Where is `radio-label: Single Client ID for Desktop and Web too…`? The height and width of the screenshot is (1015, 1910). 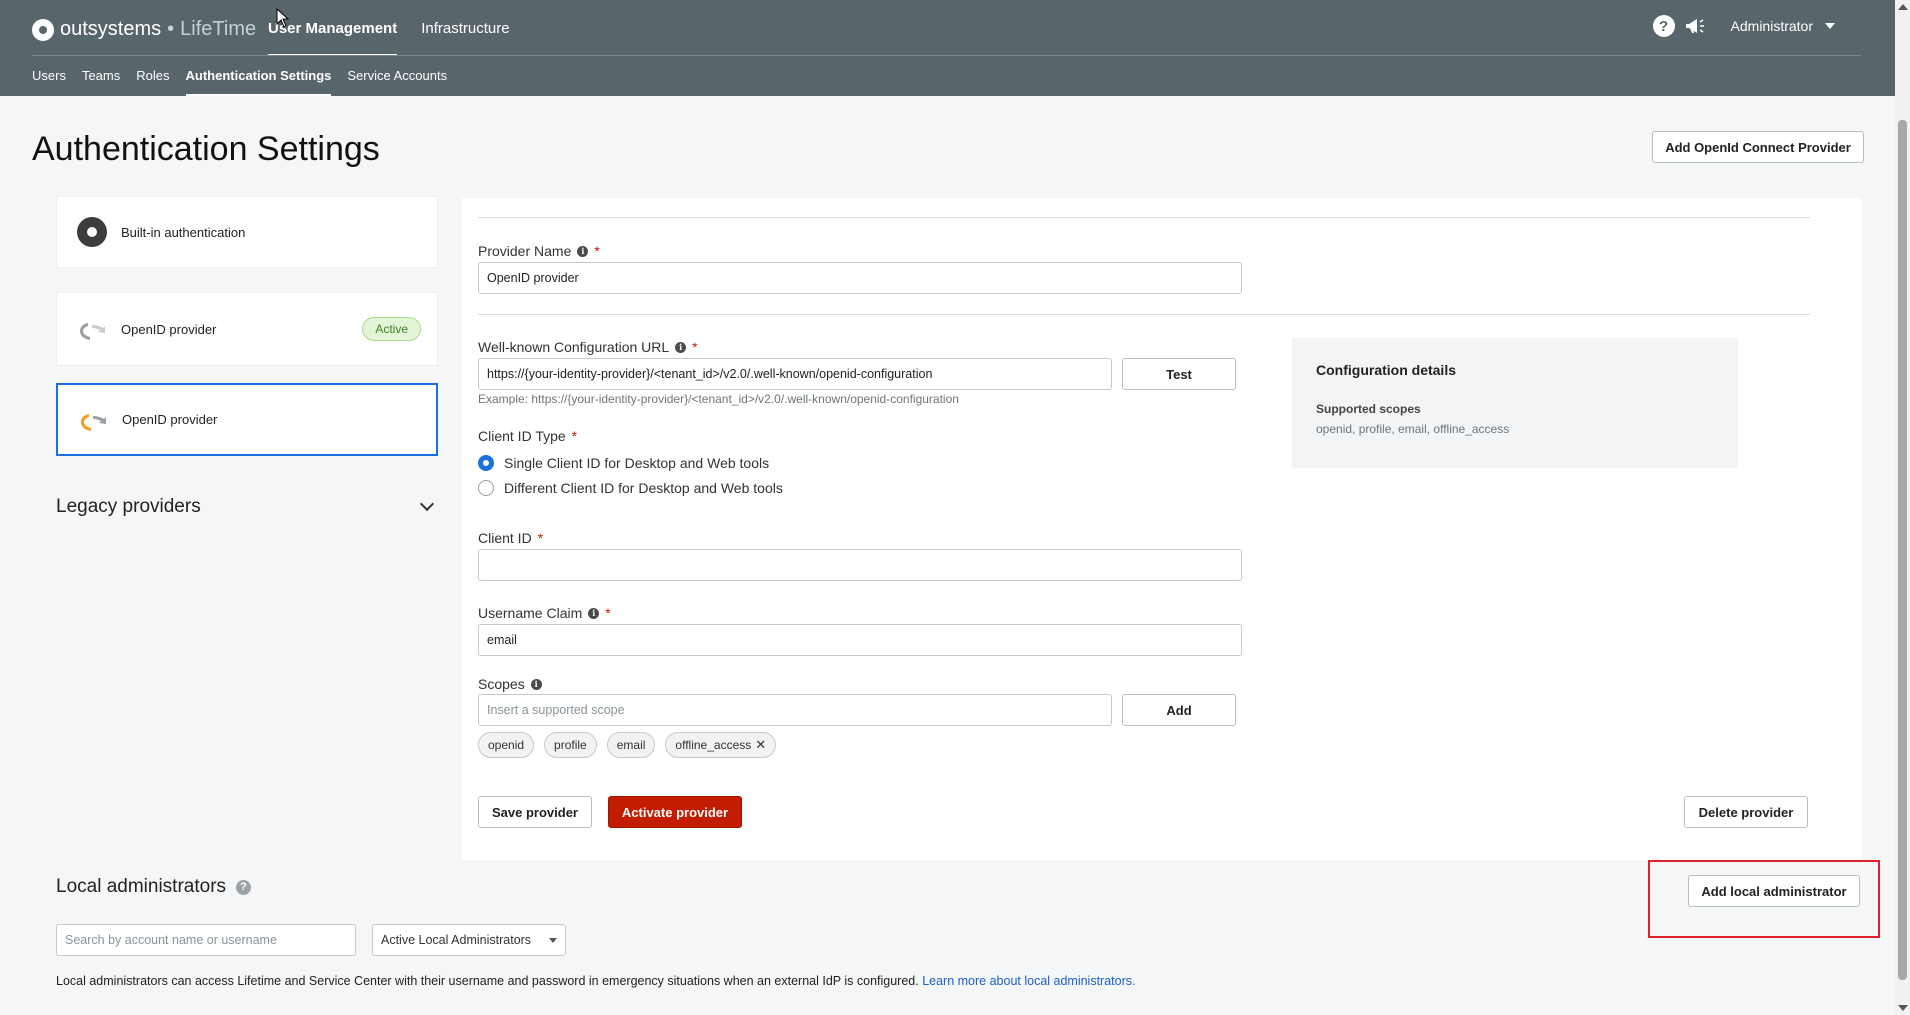 radio-label: Single Client ID for Desktop and Web too… is located at coordinates (637, 463).